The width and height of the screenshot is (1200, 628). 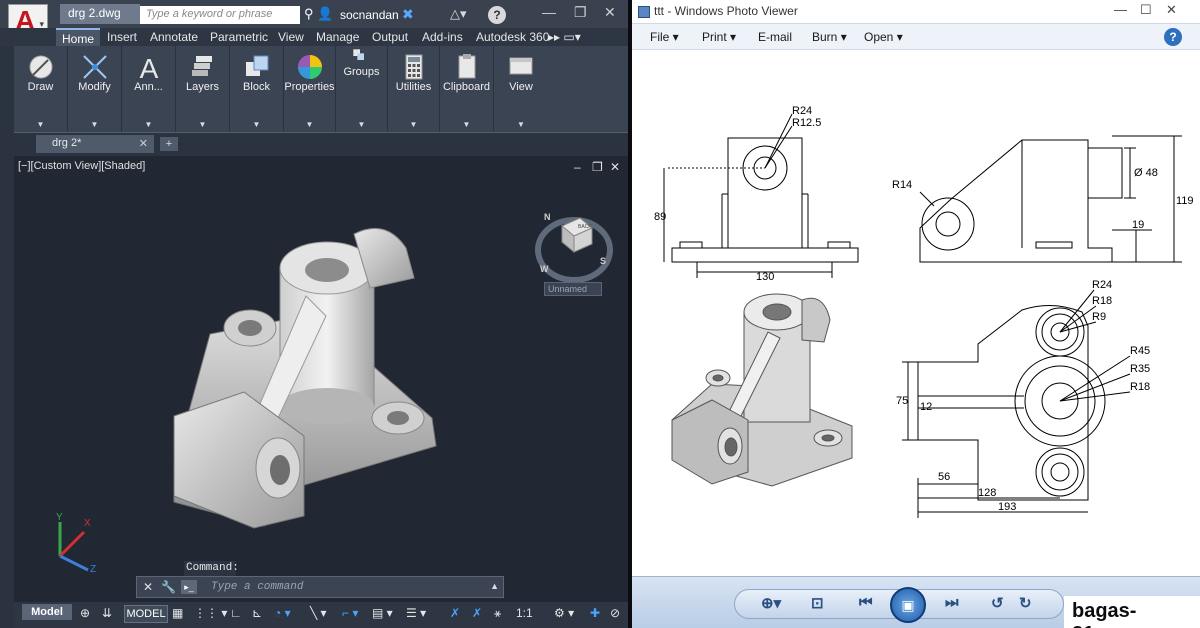 What do you see at coordinates (458, 14) in the screenshot?
I see `a360-icon: △▾` at bounding box center [458, 14].